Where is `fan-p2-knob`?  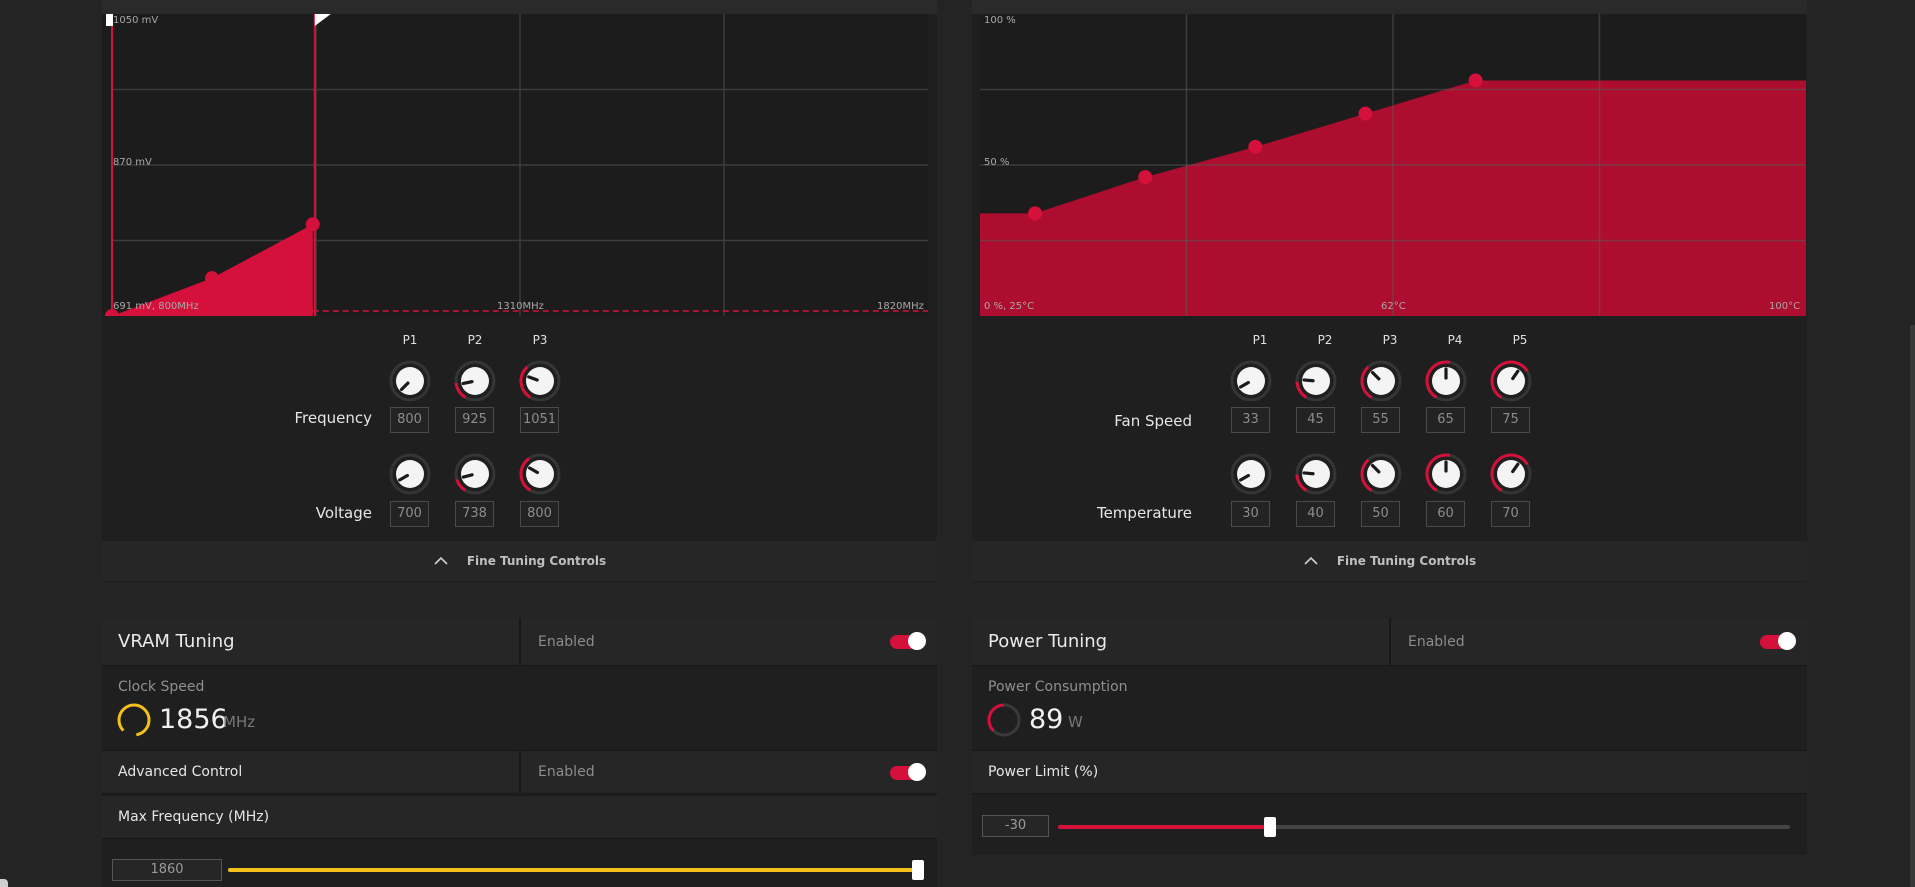
fan-p2-knob is located at coordinates (1316, 381).